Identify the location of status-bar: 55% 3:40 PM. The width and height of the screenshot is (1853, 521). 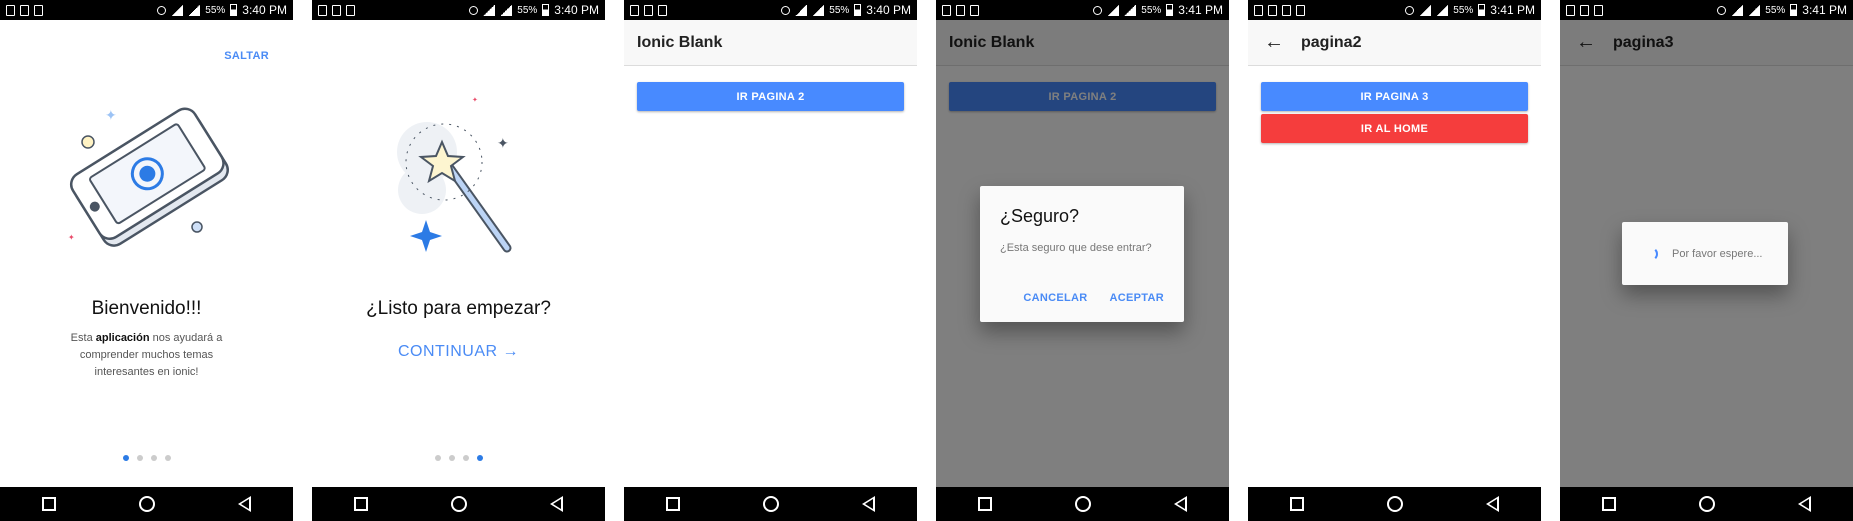
(146, 10).